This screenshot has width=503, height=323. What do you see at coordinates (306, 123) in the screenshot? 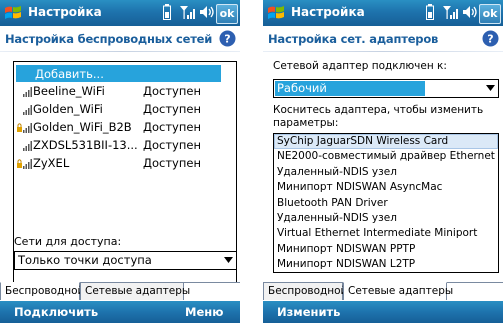
I see `tap-adapter-label-line2: параметры:` at bounding box center [306, 123].